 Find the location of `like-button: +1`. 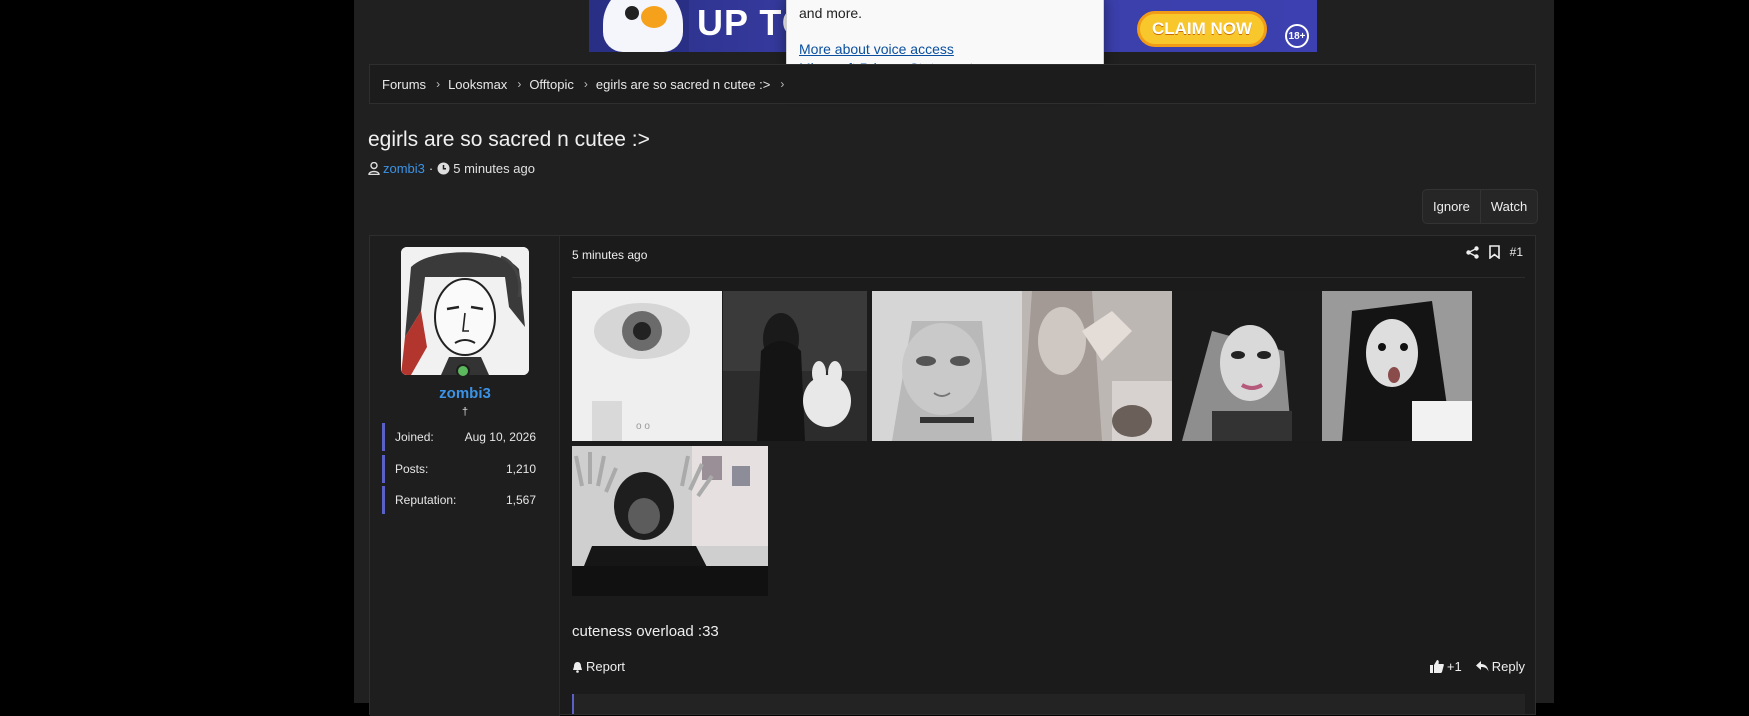

like-button: +1 is located at coordinates (1445, 666).